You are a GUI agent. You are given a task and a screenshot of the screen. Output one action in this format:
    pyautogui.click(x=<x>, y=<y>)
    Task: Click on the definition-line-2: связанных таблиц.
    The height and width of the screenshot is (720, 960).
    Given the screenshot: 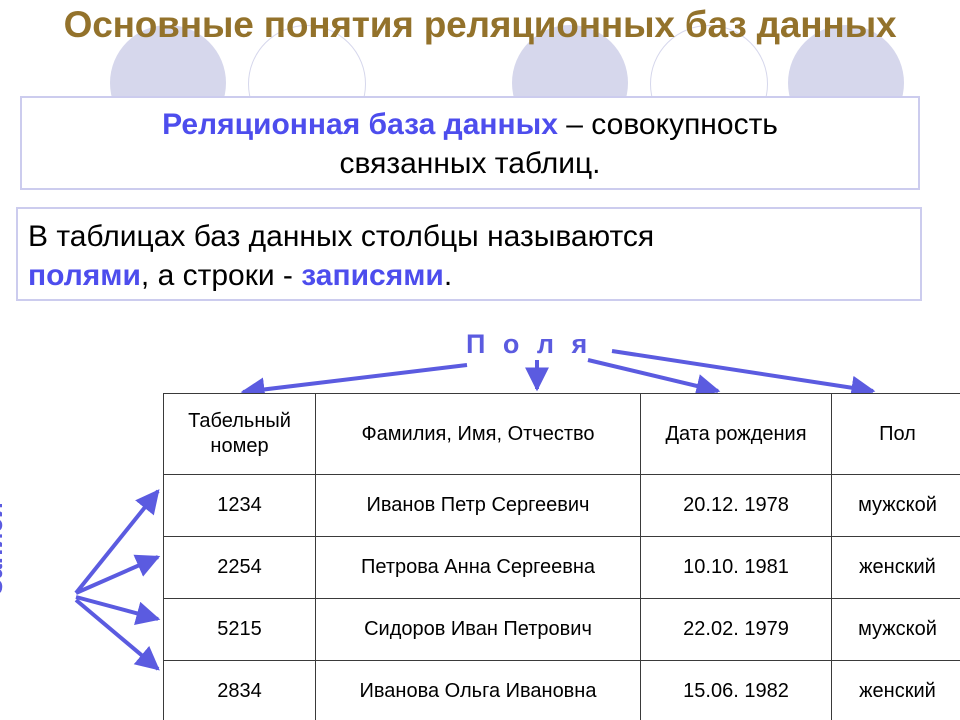 What is the action you would take?
    pyautogui.click(x=470, y=163)
    